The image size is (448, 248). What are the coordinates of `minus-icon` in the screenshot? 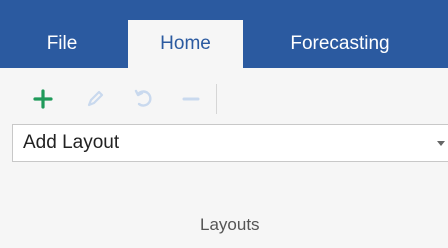 It's located at (191, 99).